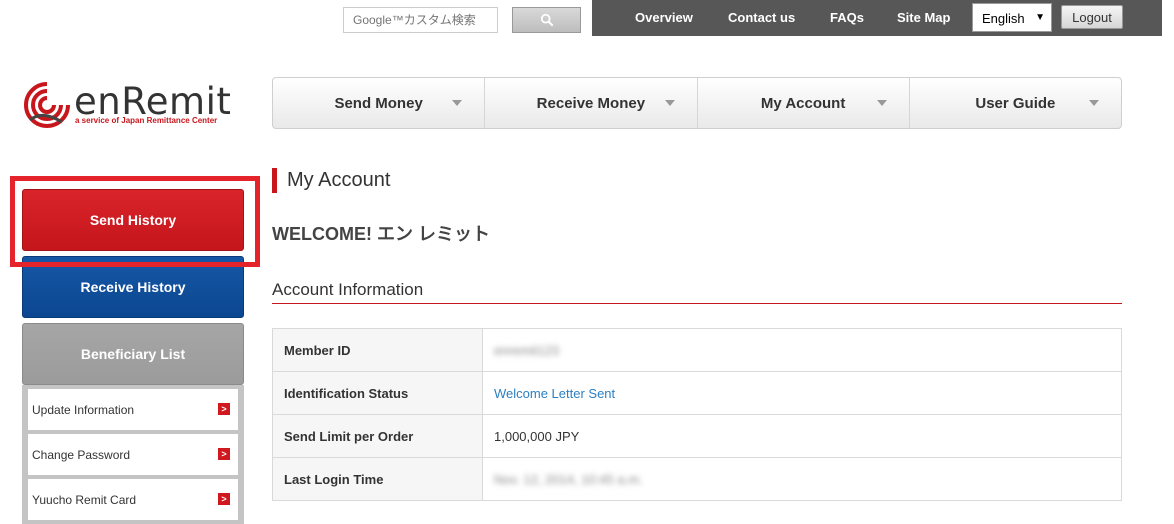 The height and width of the screenshot is (524, 1174). I want to click on search-input, so click(420, 20).